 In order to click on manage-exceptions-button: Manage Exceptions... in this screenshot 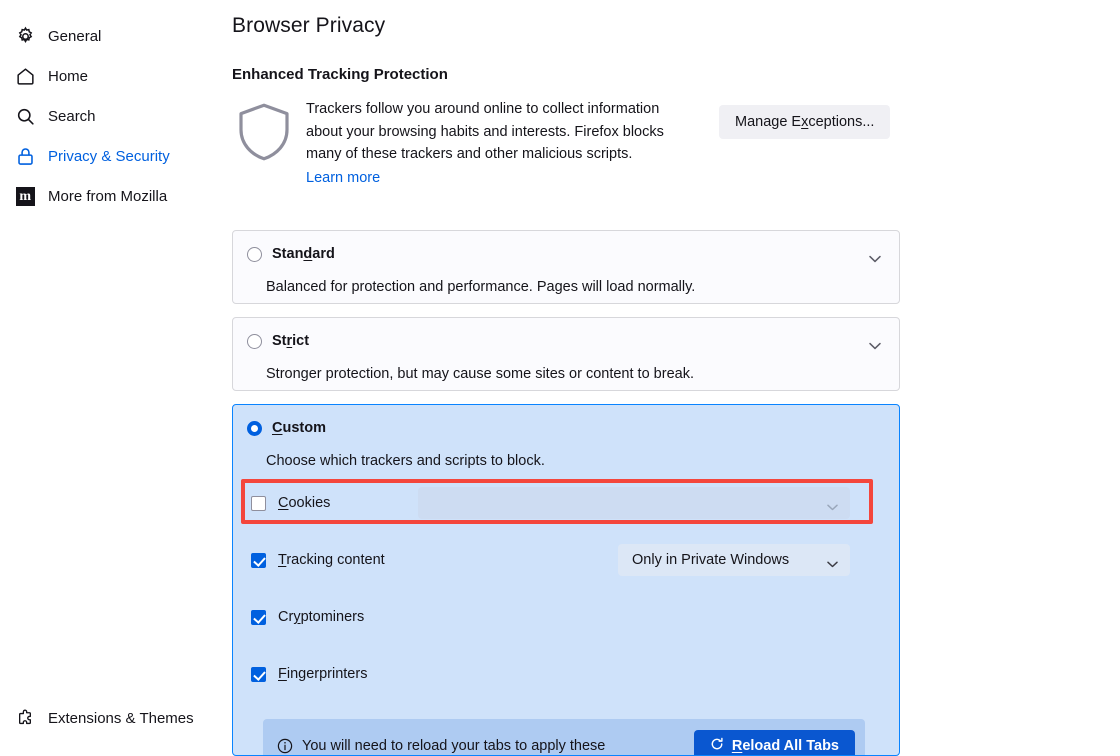, I will do `click(805, 122)`.